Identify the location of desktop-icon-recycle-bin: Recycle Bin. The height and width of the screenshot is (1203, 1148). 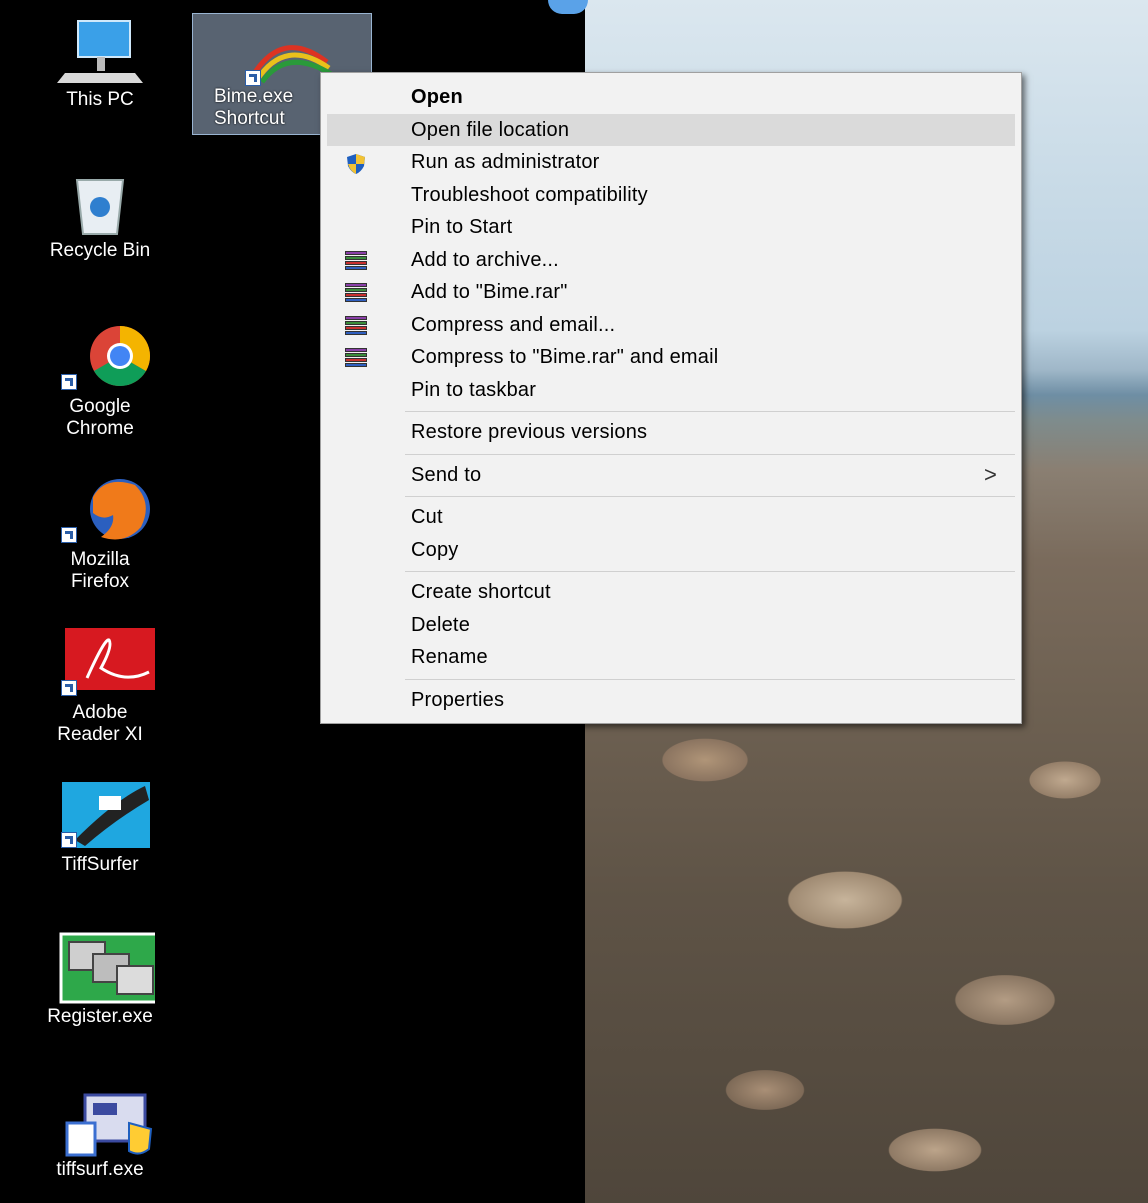
(100, 216).